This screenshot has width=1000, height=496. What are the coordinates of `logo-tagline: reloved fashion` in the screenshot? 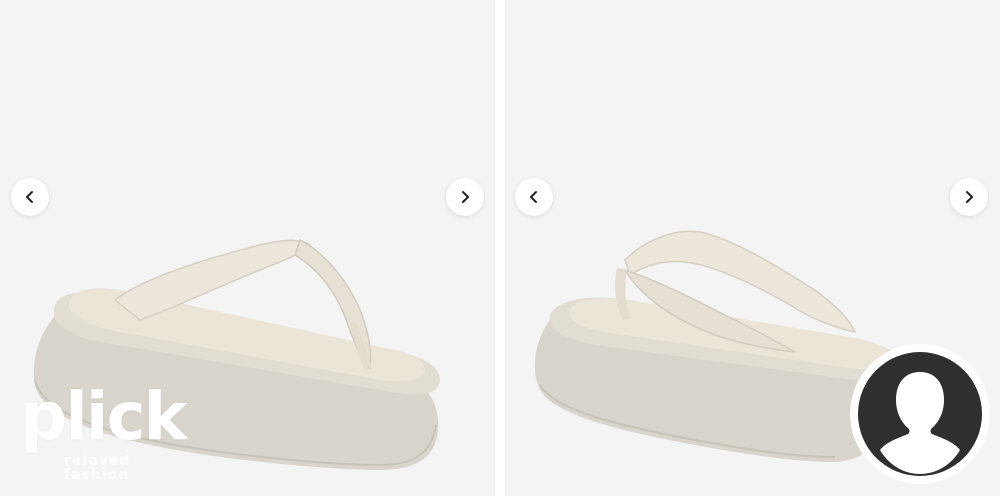 It's located at (97, 468).